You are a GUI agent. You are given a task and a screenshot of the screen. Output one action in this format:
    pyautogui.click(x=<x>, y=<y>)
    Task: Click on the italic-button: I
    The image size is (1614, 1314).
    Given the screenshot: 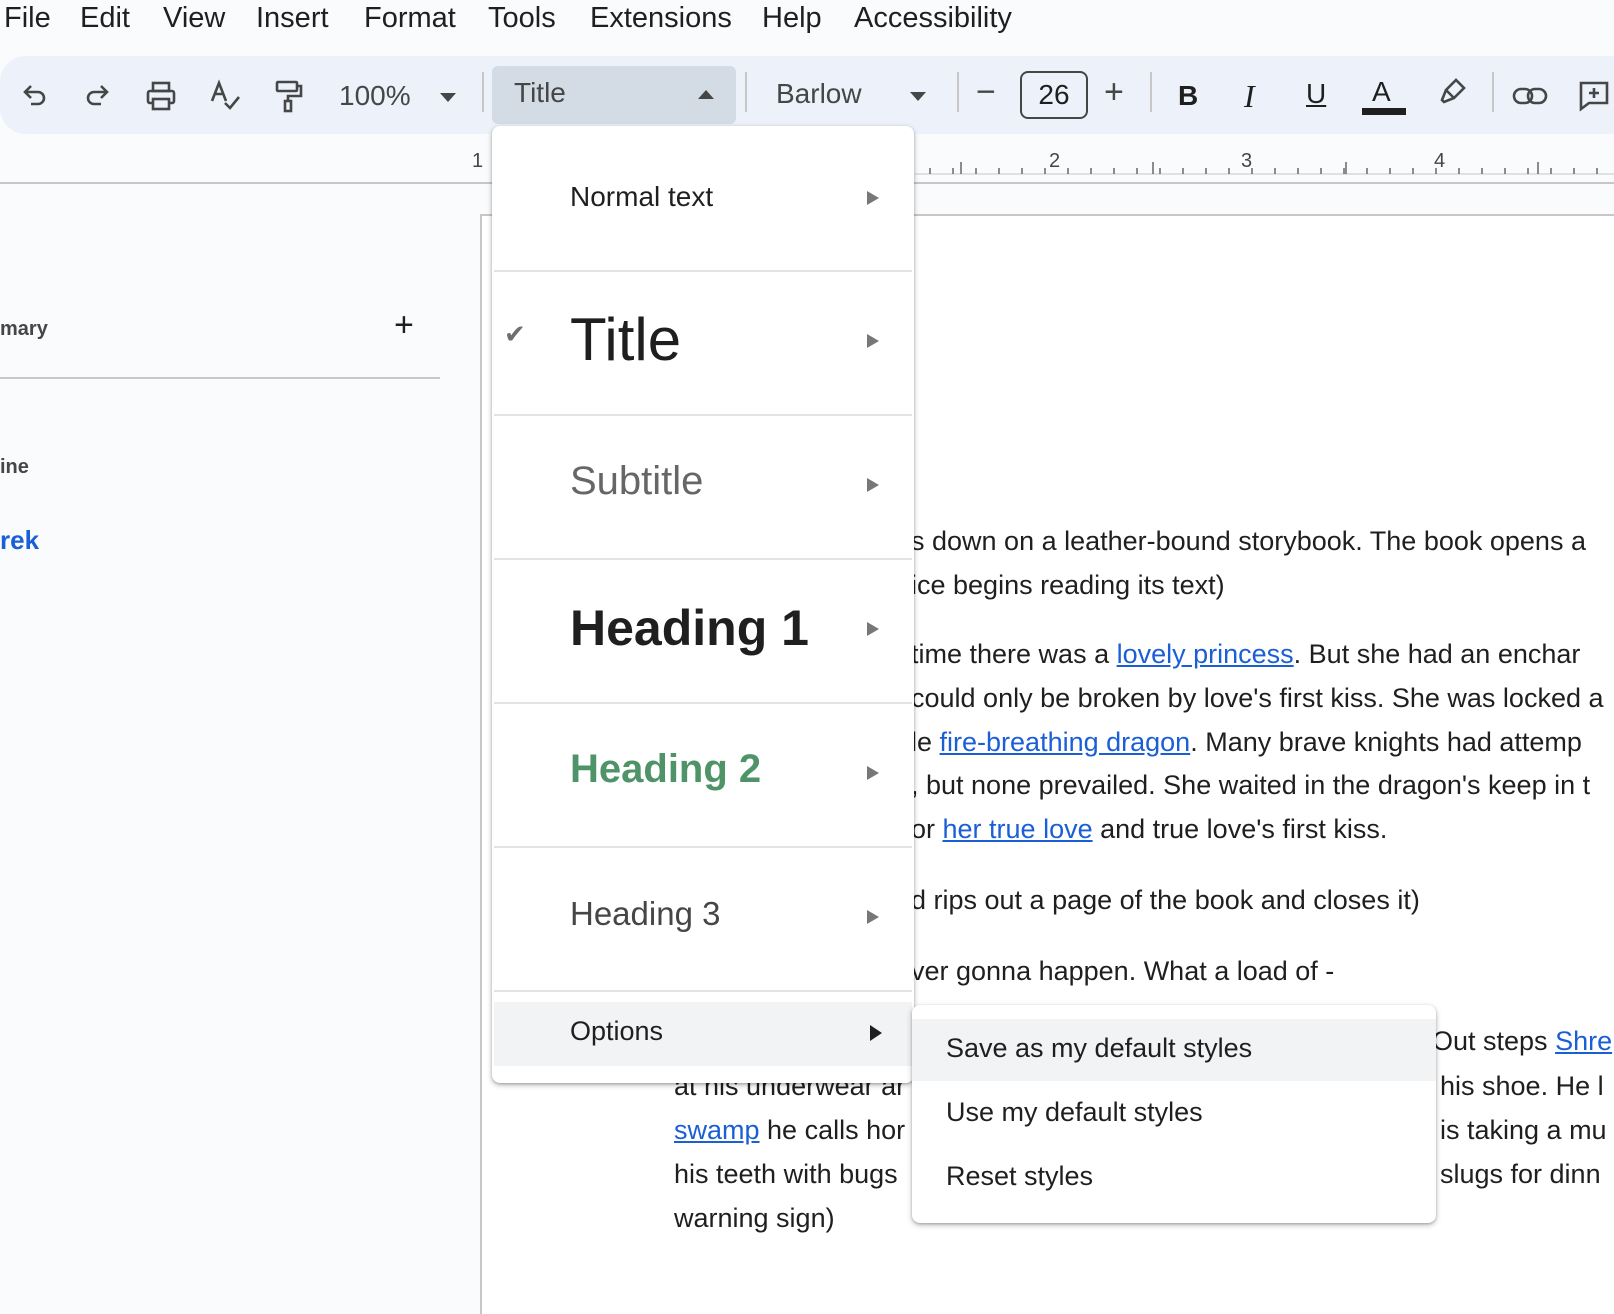 What is the action you would take?
    pyautogui.click(x=1249, y=96)
    